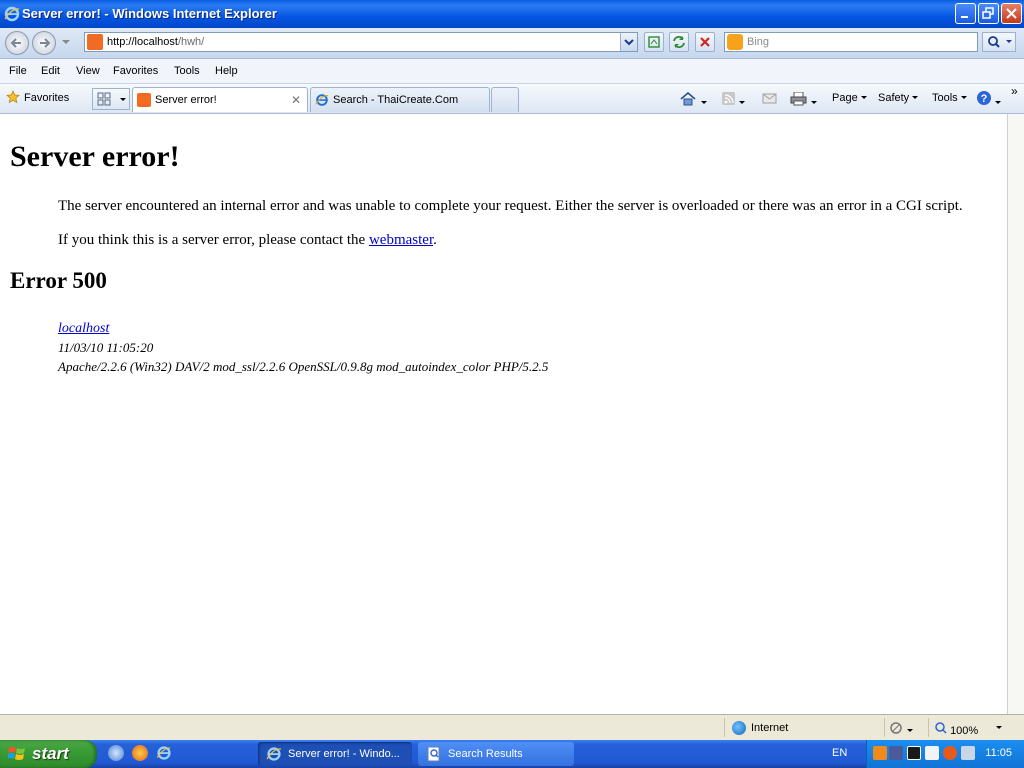  I want to click on localhost-link: localhost, so click(83, 328).